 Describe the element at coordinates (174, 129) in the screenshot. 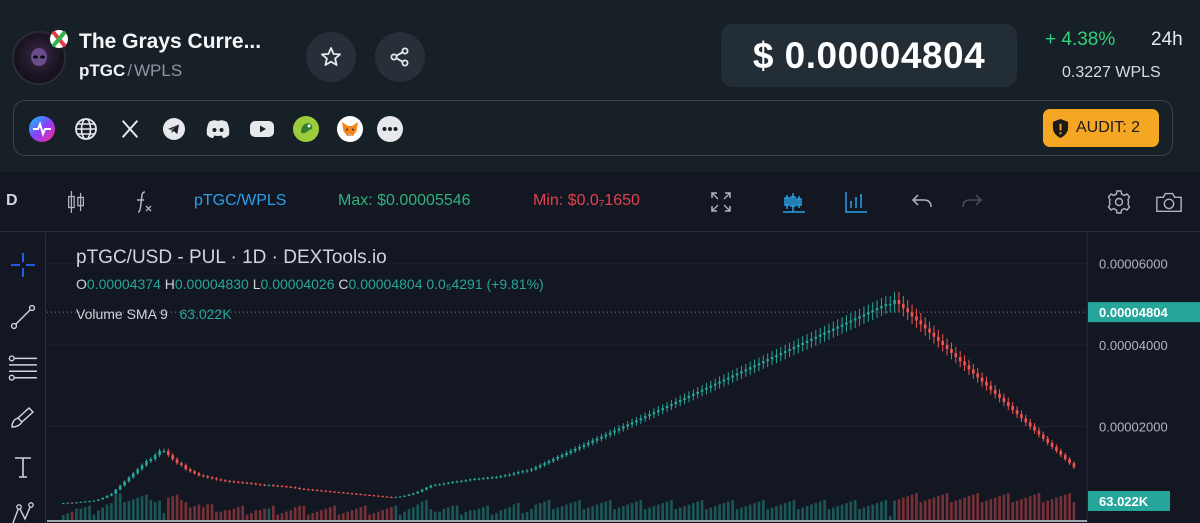

I see `telegram-icon` at that location.